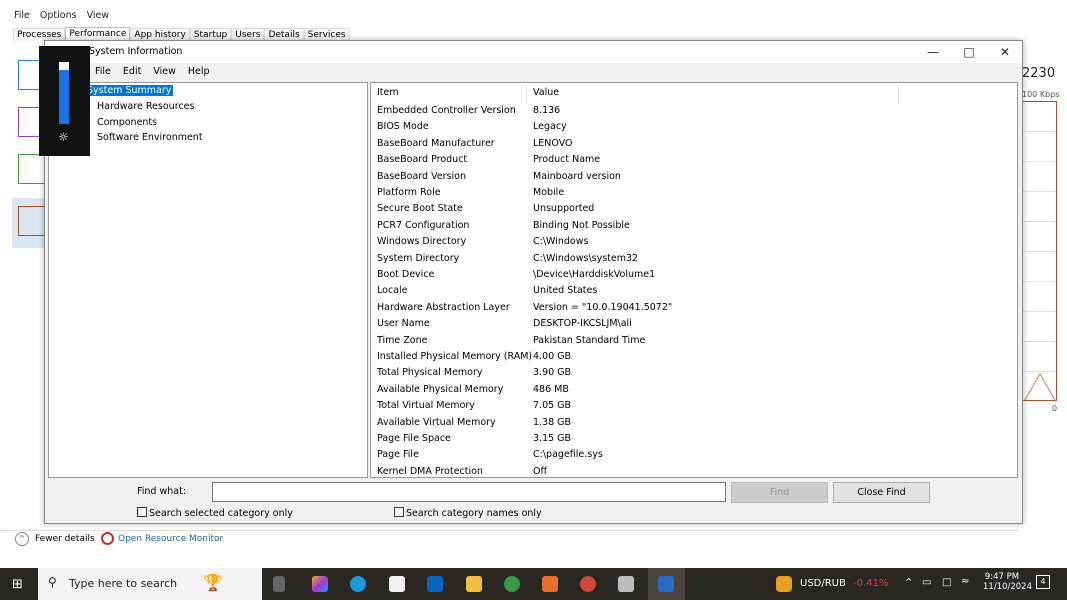  I want to click on value-cell: C:\Windows, so click(561, 242).